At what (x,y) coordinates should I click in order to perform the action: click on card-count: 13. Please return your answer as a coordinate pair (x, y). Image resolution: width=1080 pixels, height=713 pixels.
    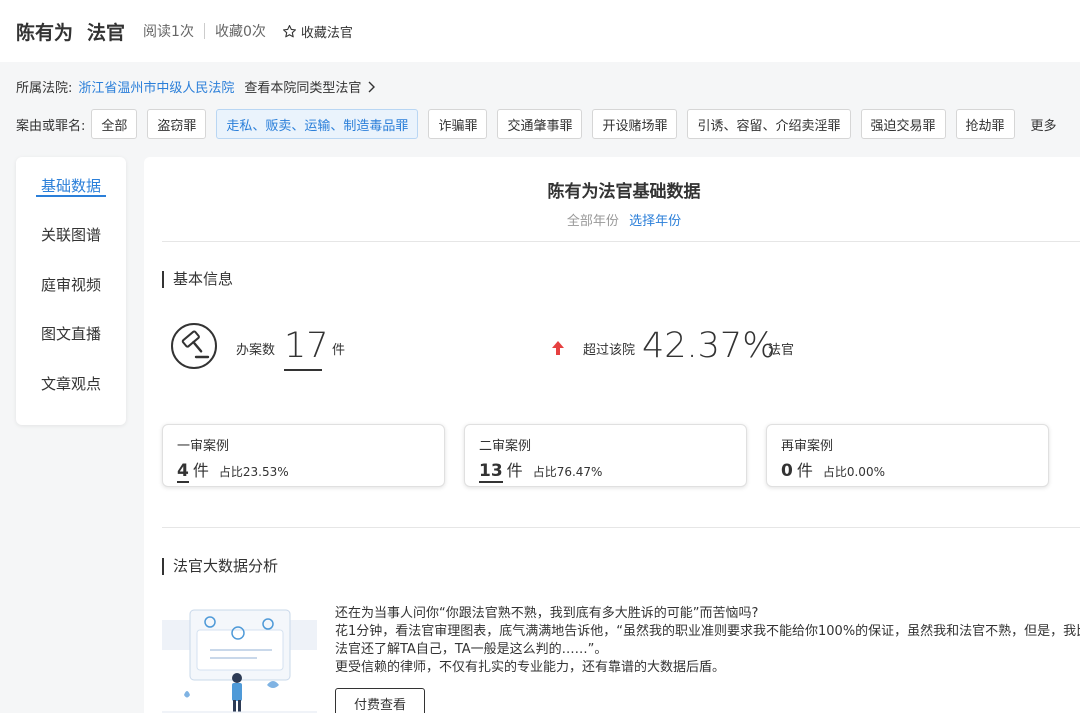
    Looking at the image, I should click on (491, 472).